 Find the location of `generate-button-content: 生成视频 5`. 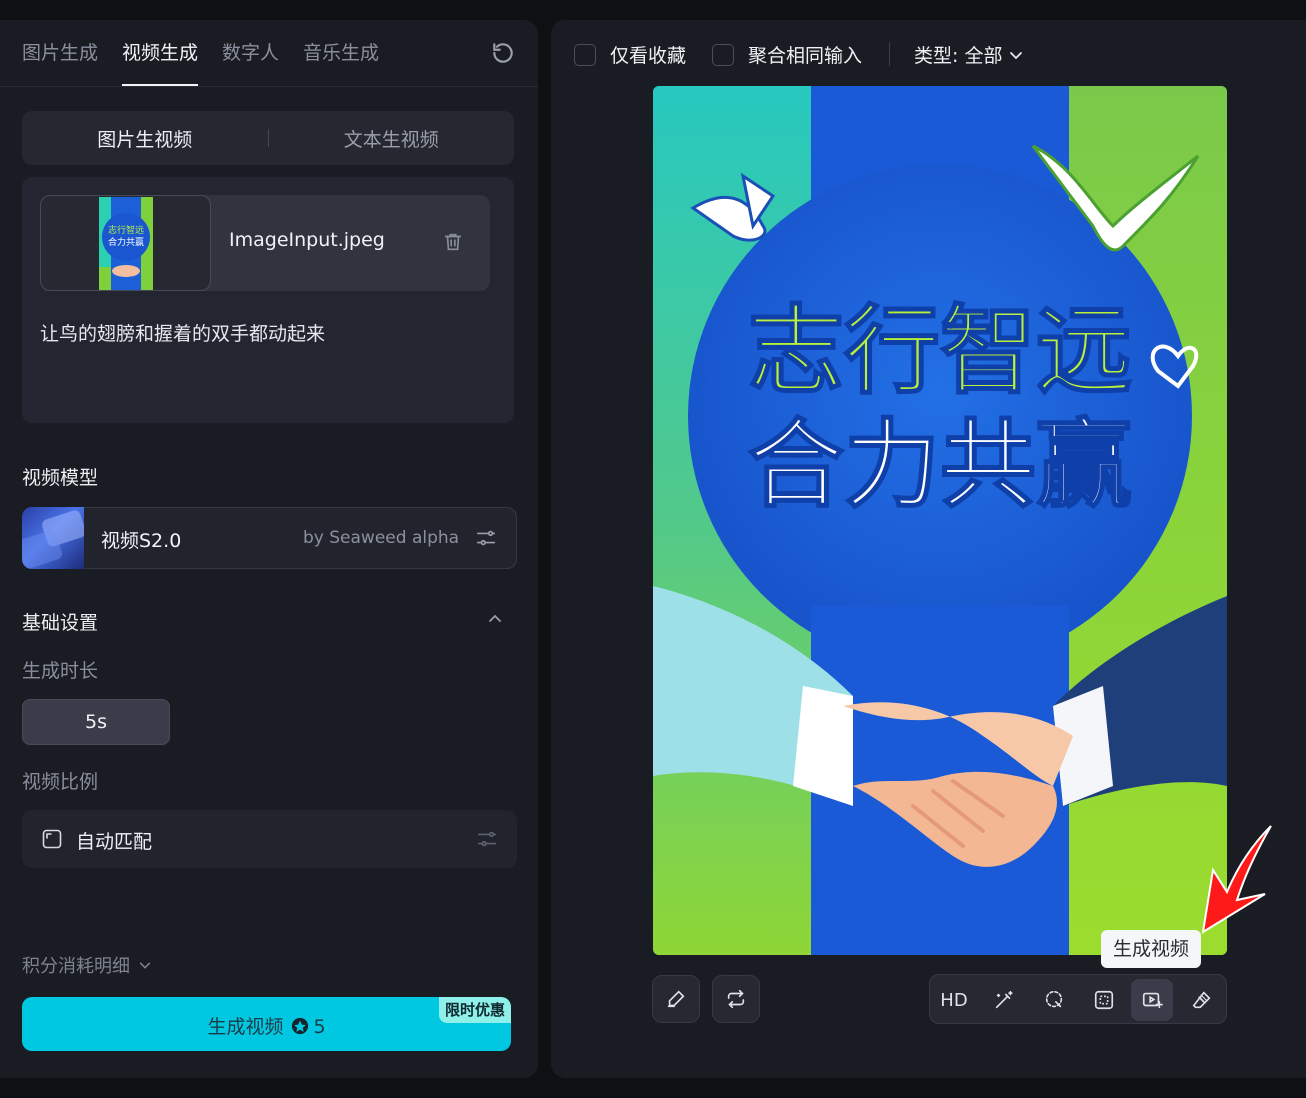

generate-button-content: 生成视频 5 is located at coordinates (266, 1025).